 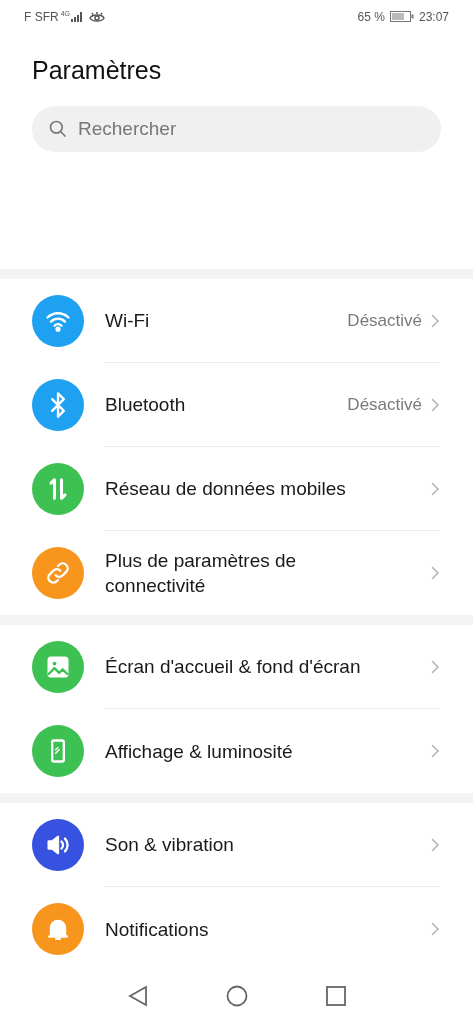 I want to click on home-icon, so click(x=236, y=996).